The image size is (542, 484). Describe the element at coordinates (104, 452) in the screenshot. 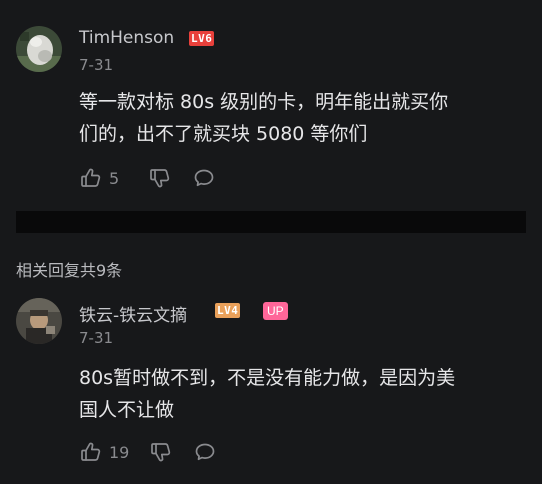

I see `like-button: 19` at that location.